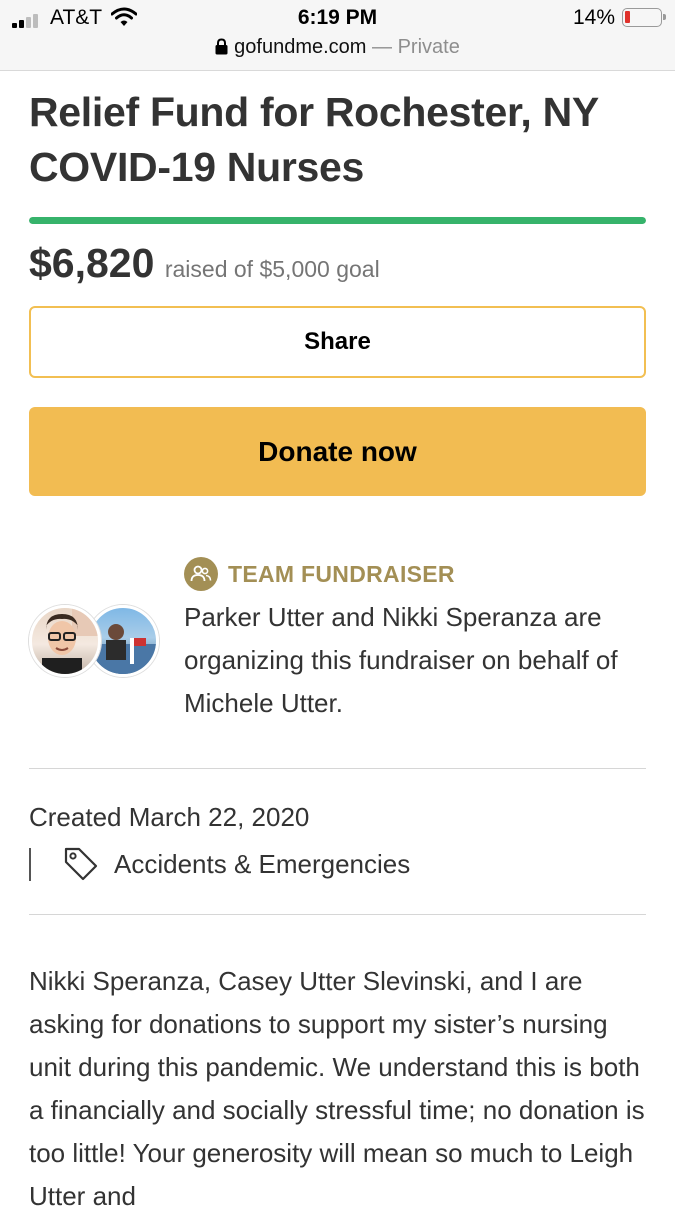  What do you see at coordinates (221, 46) in the screenshot?
I see `lock-icon` at bounding box center [221, 46].